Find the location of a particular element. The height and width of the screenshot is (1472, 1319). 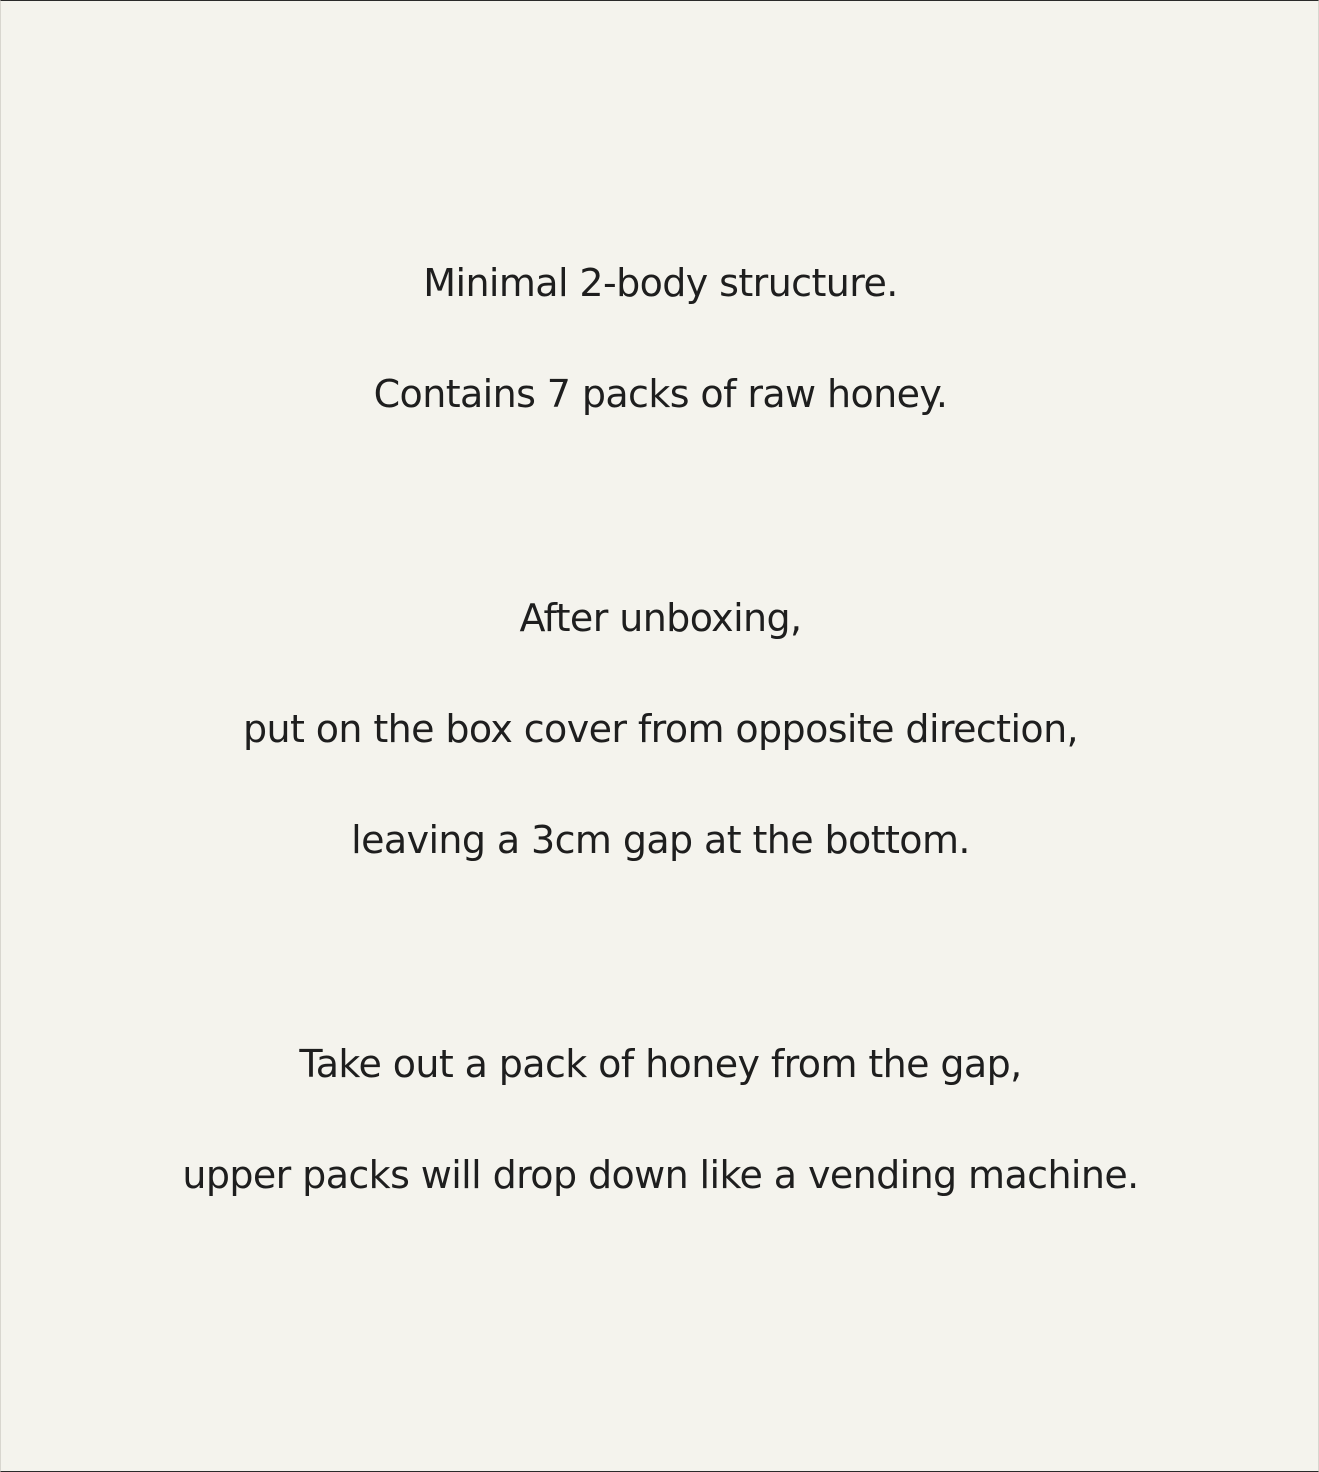

paragraph-2-line-3: leaving a 3cm gap at the bottom. is located at coordinates (660, 840).